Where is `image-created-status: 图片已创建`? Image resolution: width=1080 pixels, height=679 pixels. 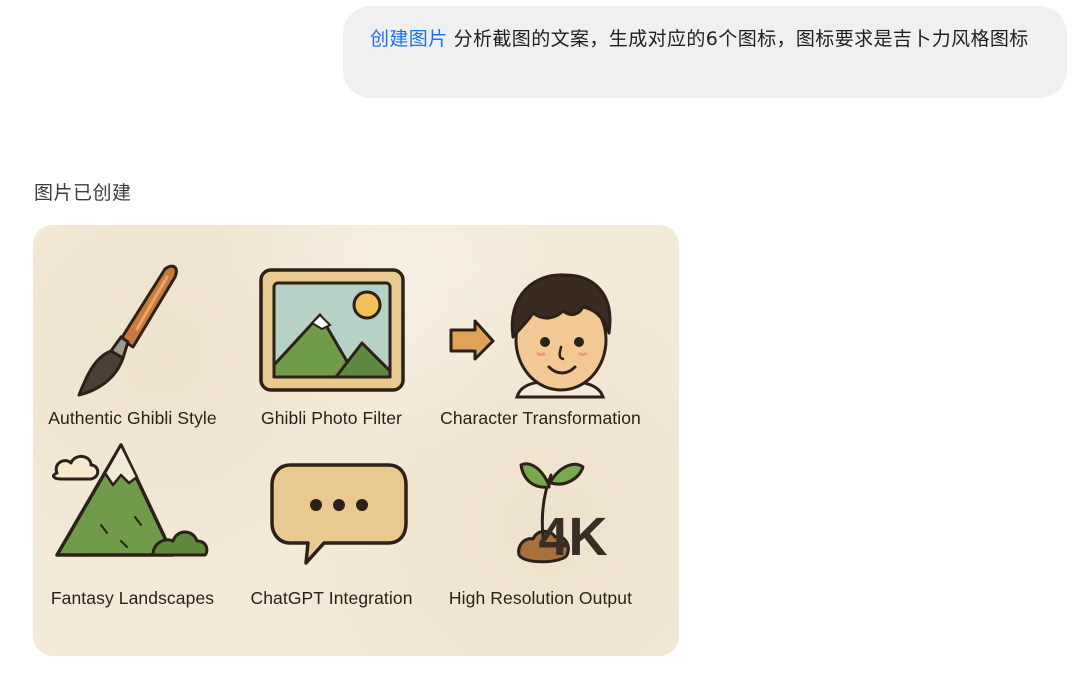 image-created-status: 图片已创建 is located at coordinates (83, 193).